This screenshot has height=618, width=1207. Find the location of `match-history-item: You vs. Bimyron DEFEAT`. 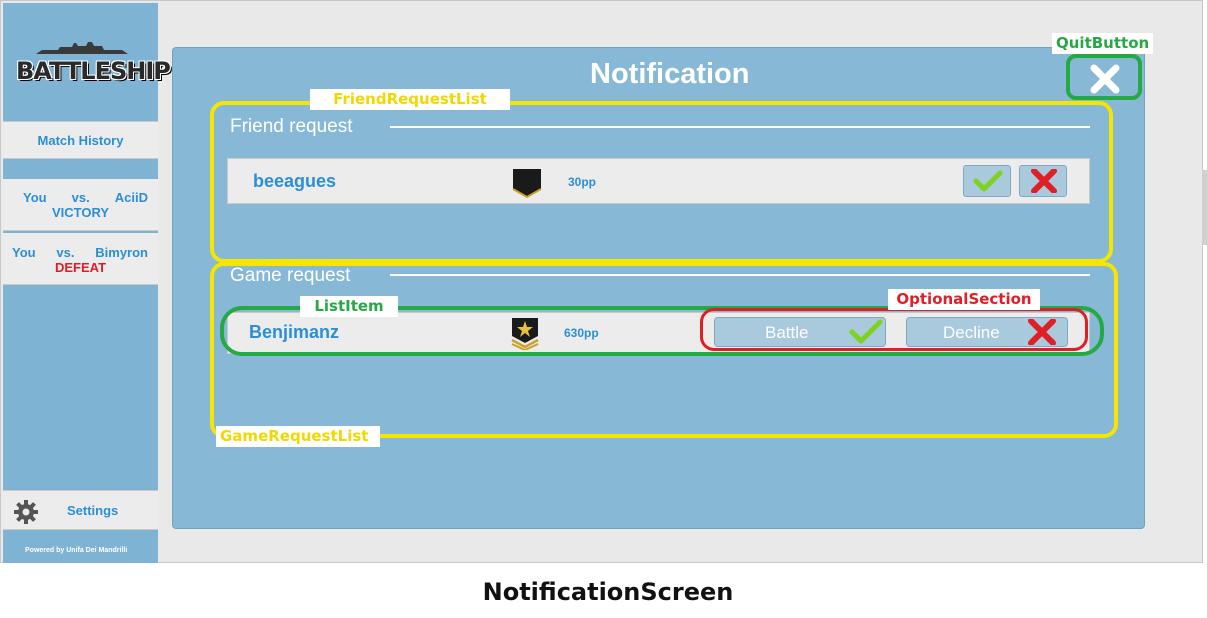

match-history-item: You vs. Bimyron DEFEAT is located at coordinates (80, 259).